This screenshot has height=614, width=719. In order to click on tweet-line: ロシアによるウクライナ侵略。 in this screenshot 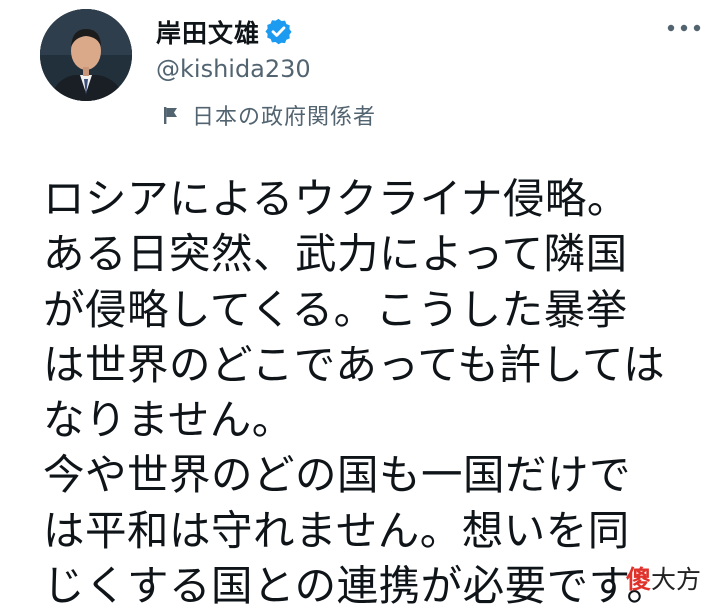, I will do `click(336, 198)`.